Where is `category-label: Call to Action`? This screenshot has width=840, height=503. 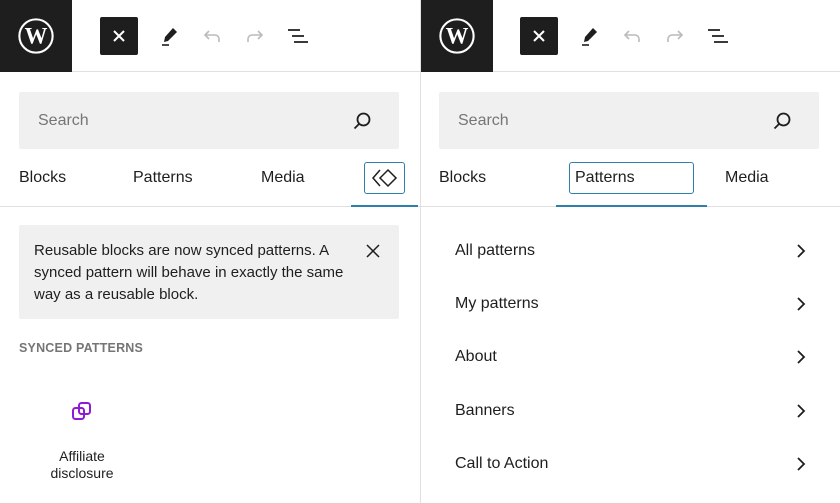 category-label: Call to Action is located at coordinates (502, 463).